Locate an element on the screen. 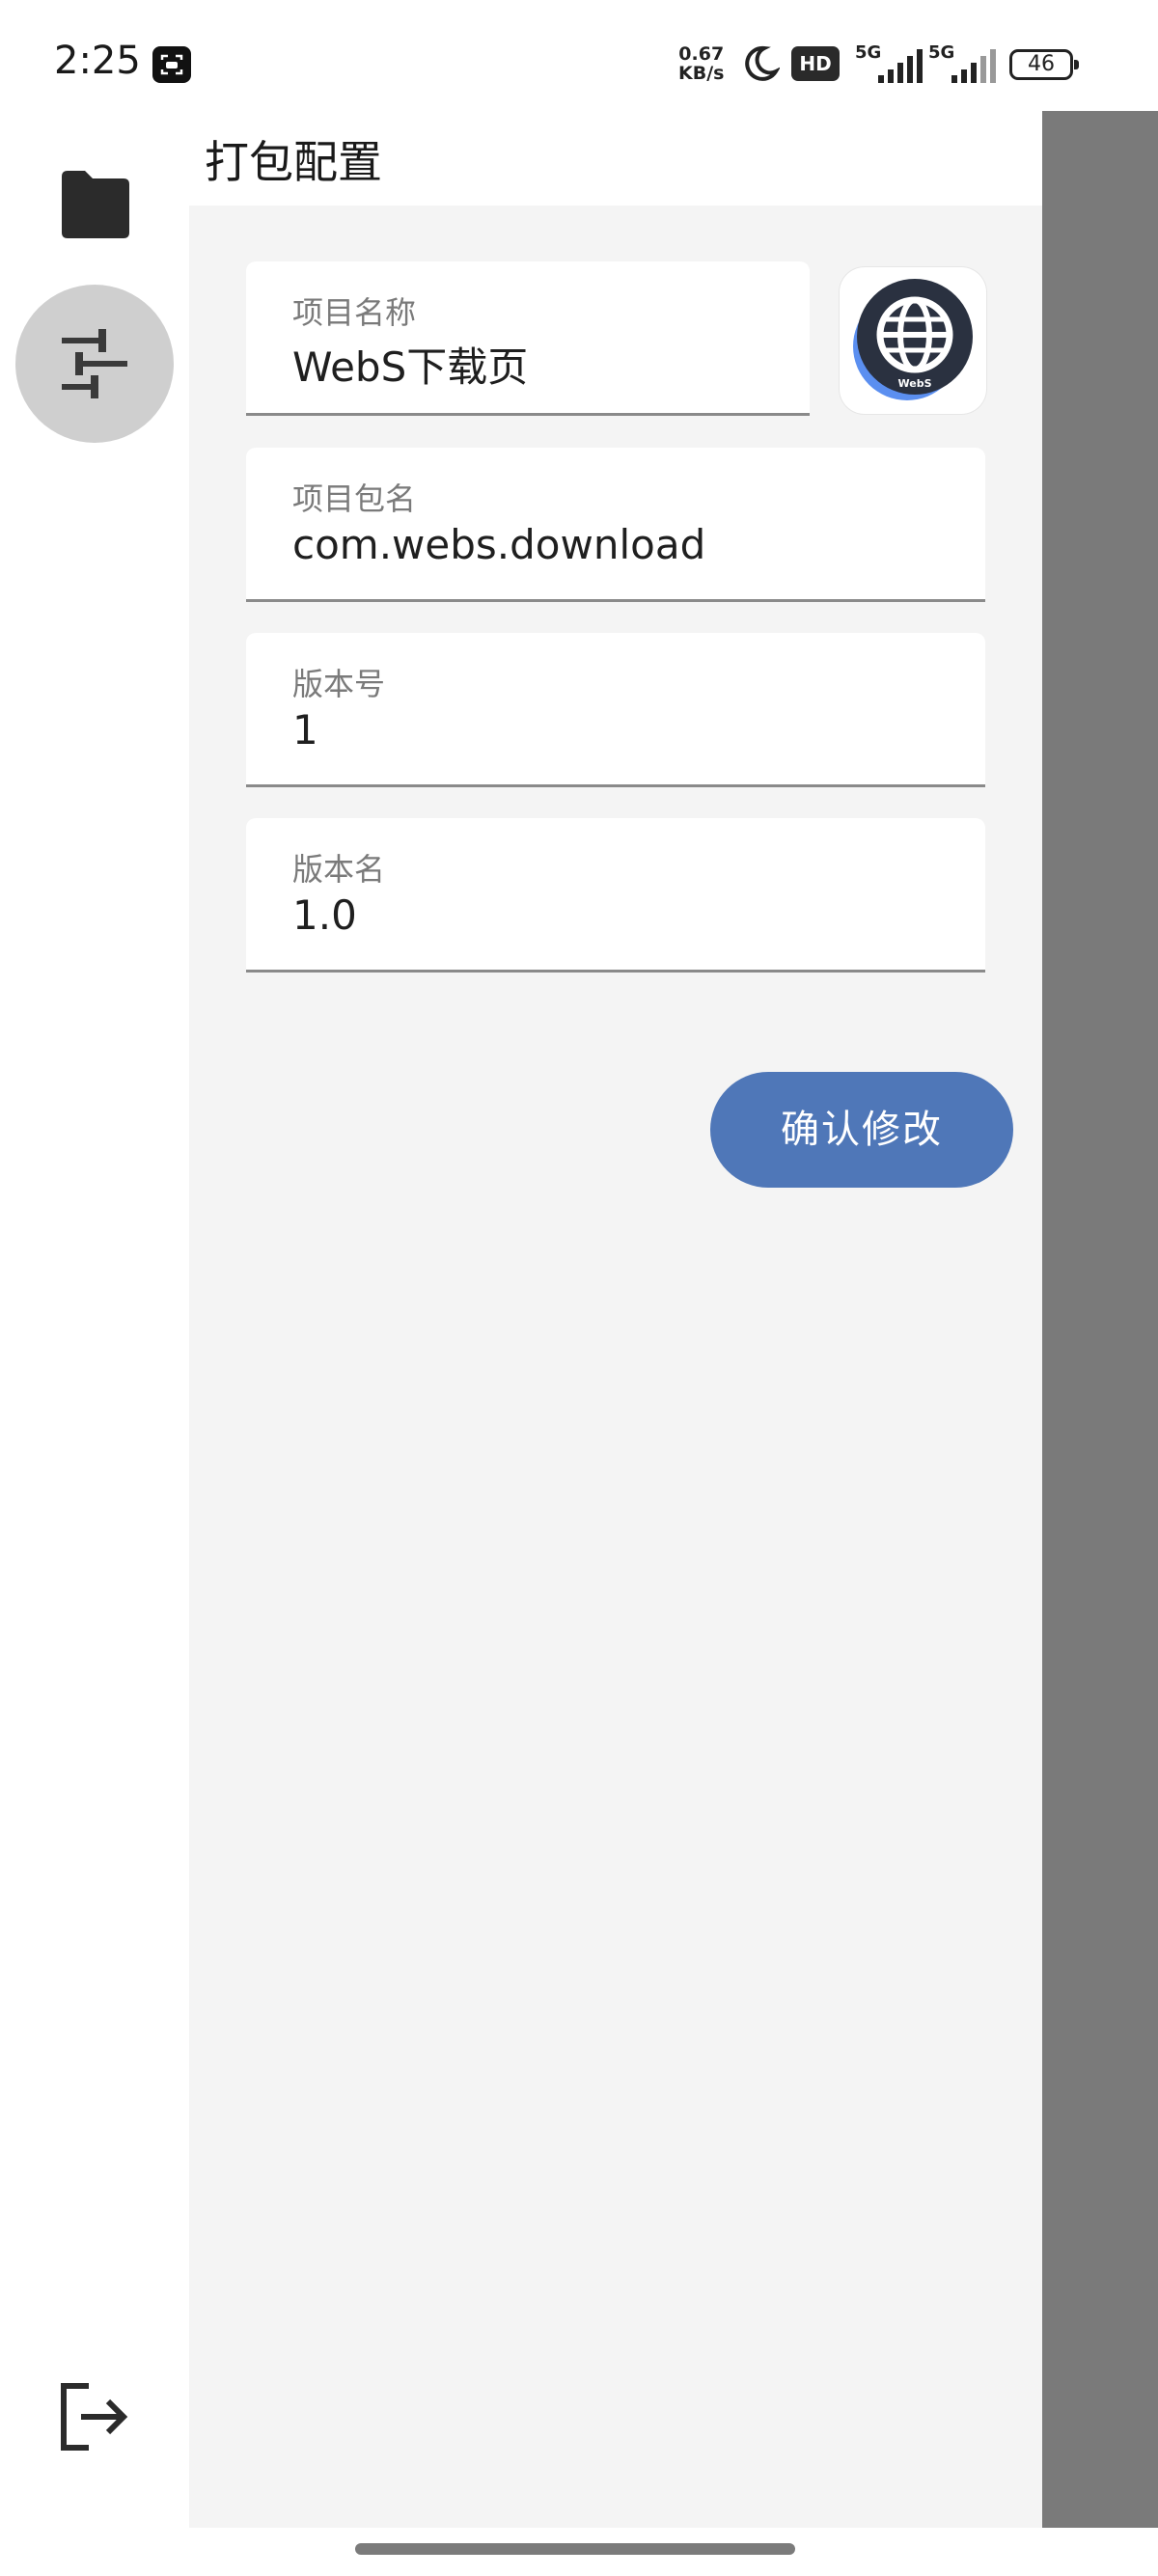 Image resolution: width=1158 pixels, height=2576 pixels. project-name-field: 项目名称 WebS下载页 is located at coordinates (528, 339).